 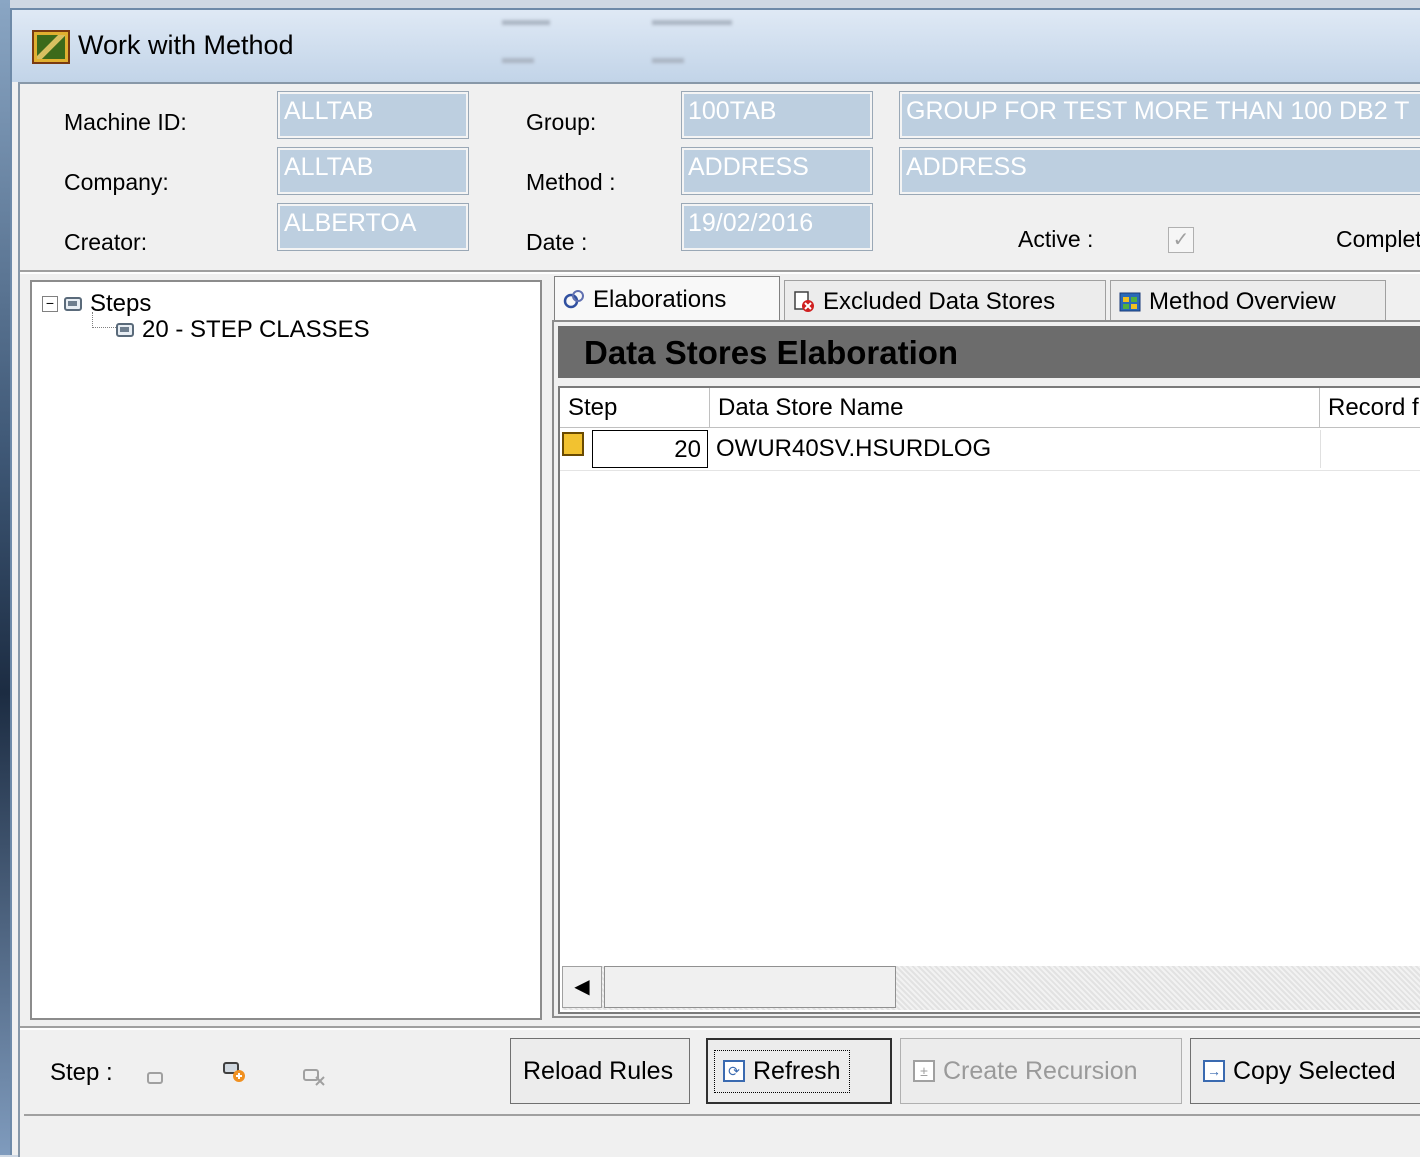 I want to click on step-icon, so click(x=155, y=1075).